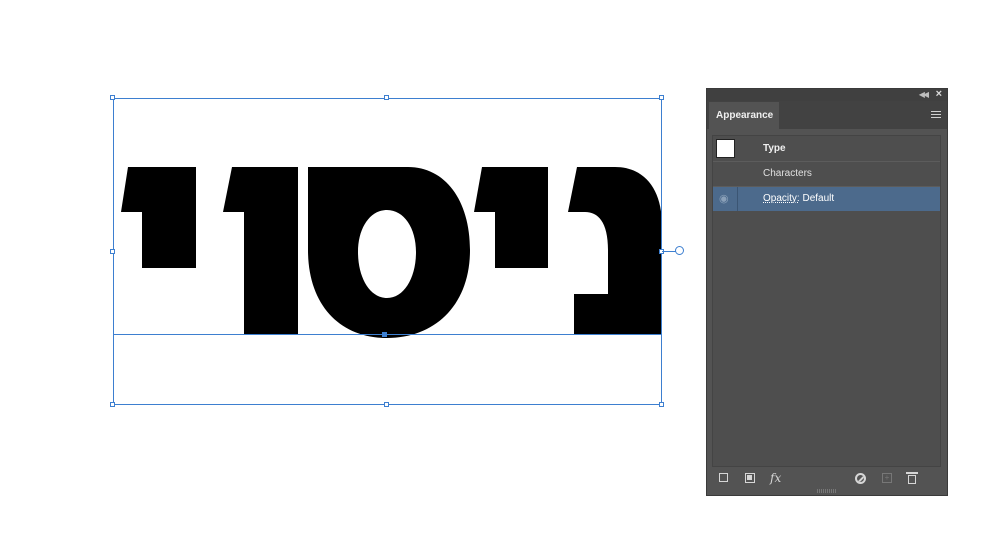 This screenshot has height=556, width=989. Describe the element at coordinates (887, 478) in the screenshot. I see `duplicate-item-icon: +` at that location.